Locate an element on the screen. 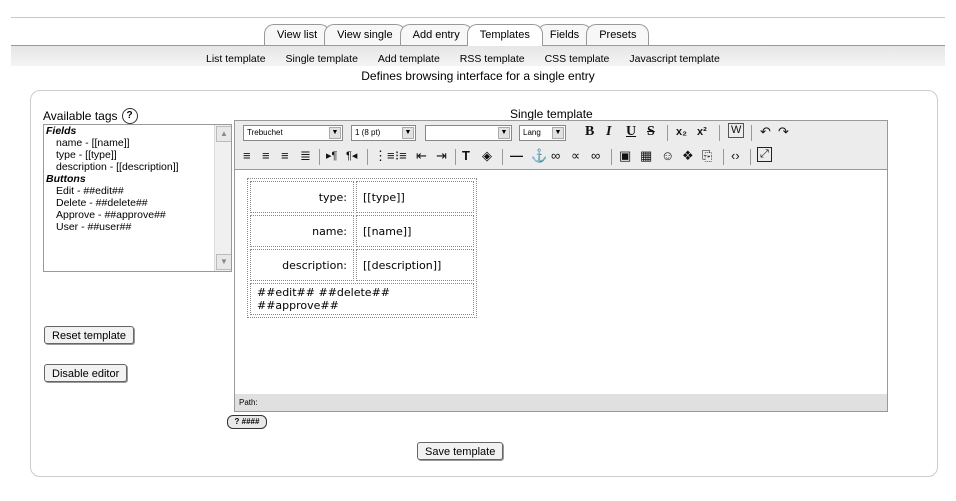 Image resolution: width=956 pixels, height=501 pixels. available-tags-label: Available tags is located at coordinates (80, 116).